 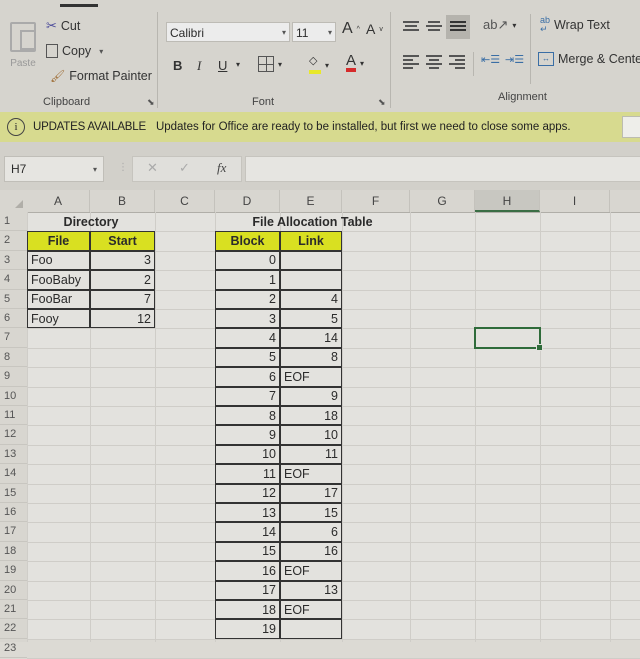 What do you see at coordinates (374, 29) in the screenshot?
I see `shrink-font-button: Av` at bounding box center [374, 29].